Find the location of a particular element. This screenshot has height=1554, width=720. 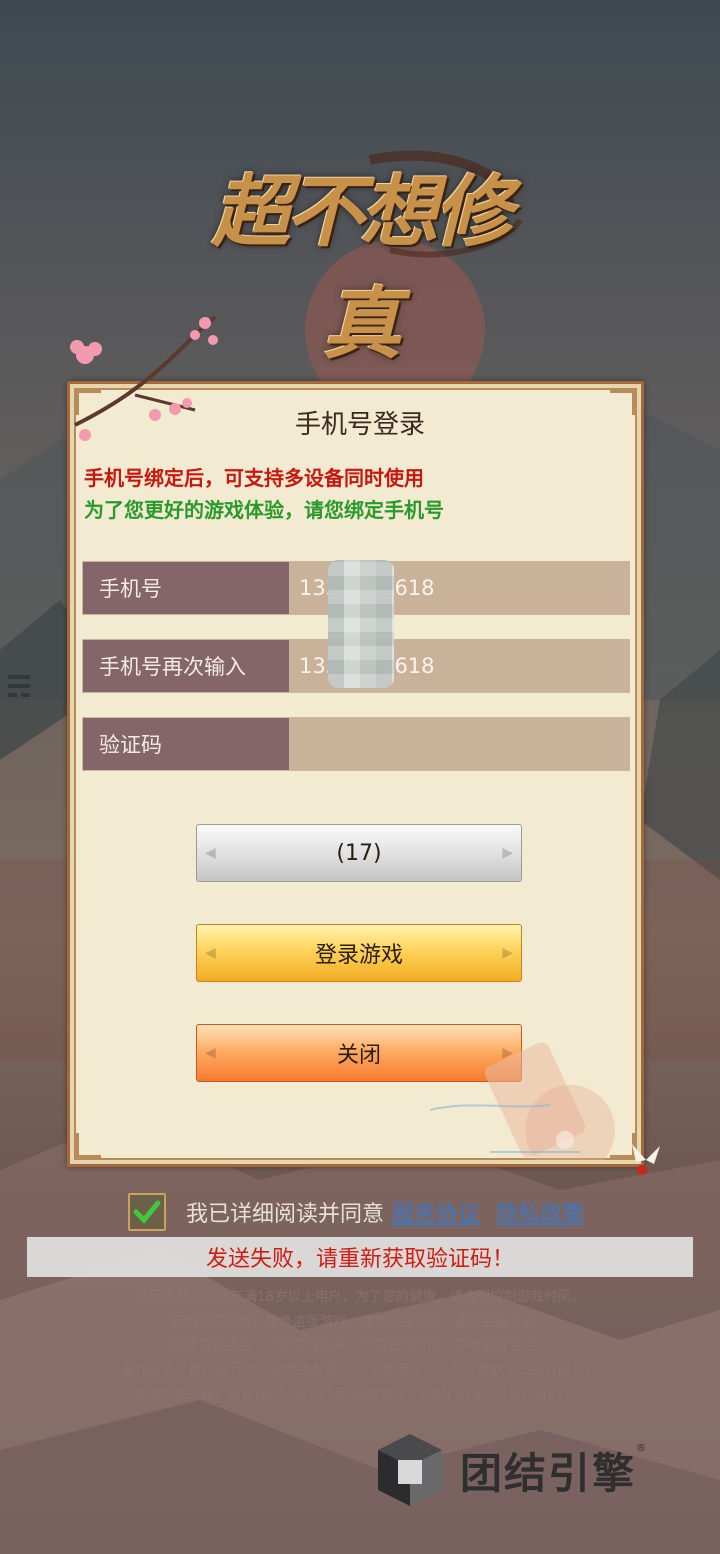

agreement-text: 我已详细阅读并同意 is located at coordinates (285, 1214).